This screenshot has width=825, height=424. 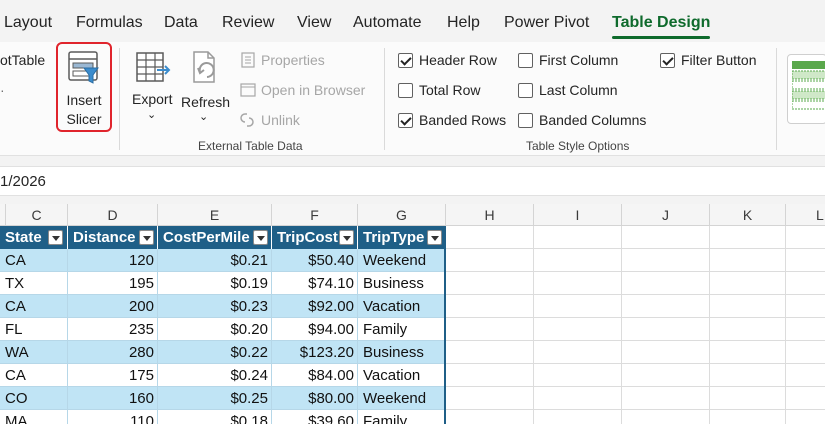 What do you see at coordinates (525, 90) in the screenshot?
I see `last-column-checkbox` at bounding box center [525, 90].